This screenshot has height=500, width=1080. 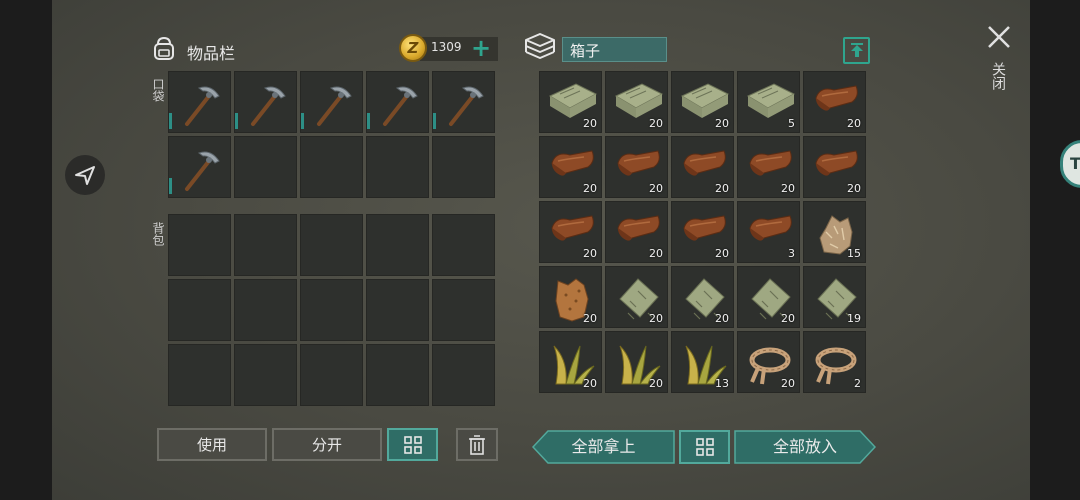 What do you see at coordinates (327, 444) in the screenshot?
I see `split-button: 分开` at bounding box center [327, 444].